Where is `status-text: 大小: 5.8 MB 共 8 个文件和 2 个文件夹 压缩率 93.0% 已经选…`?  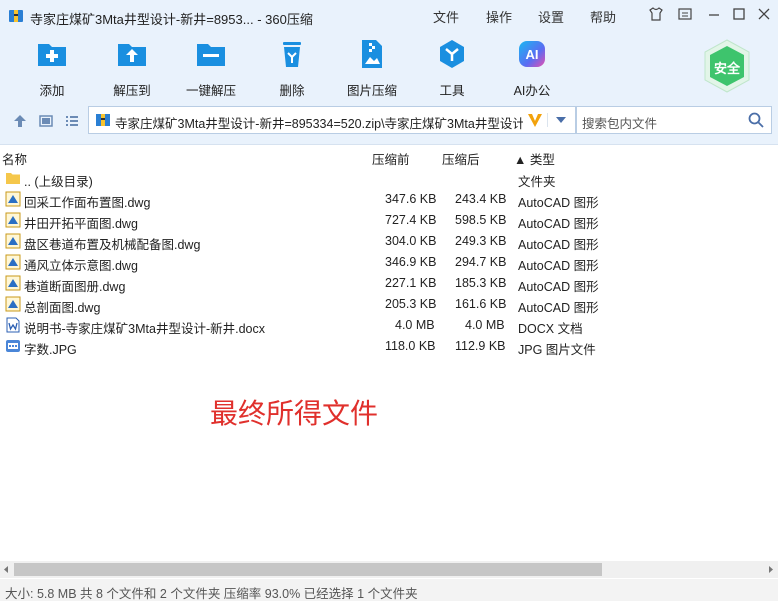
status-text: 大小: 5.8 MB 共 8 个文件和 2 个文件夹 压缩率 93.0% 已经选… is located at coordinates (211, 594).